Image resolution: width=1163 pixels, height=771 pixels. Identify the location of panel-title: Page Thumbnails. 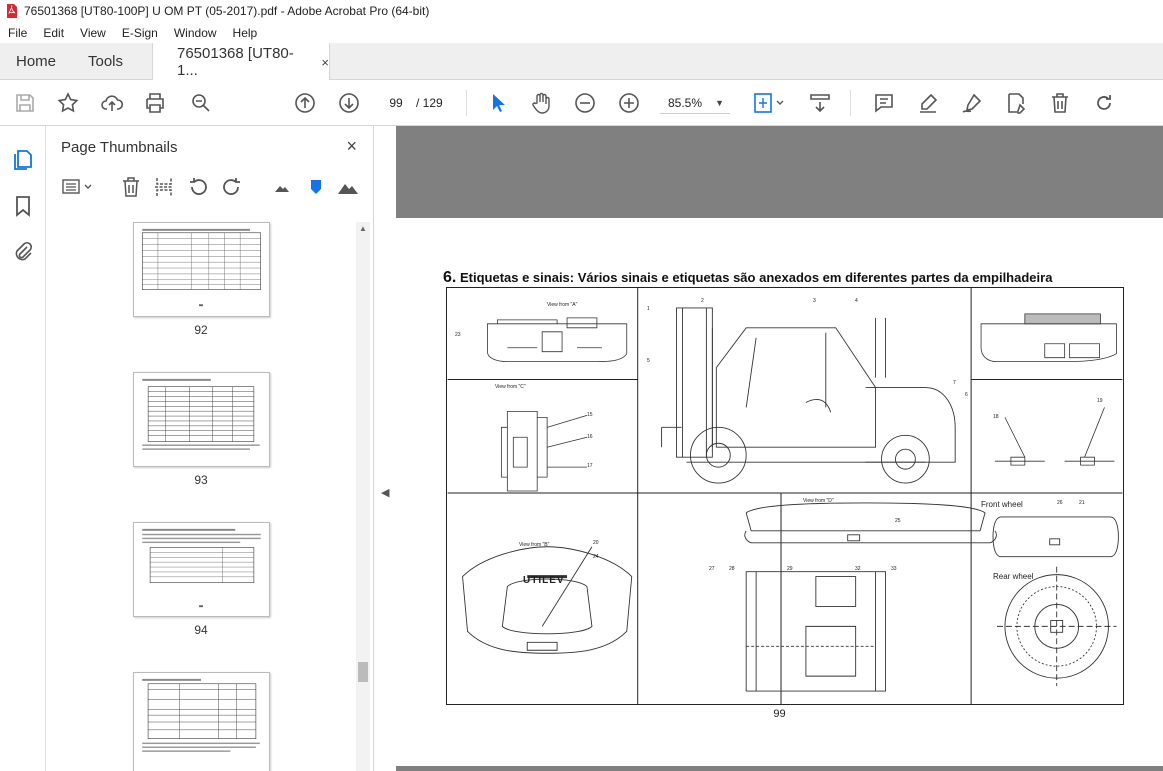
(119, 147).